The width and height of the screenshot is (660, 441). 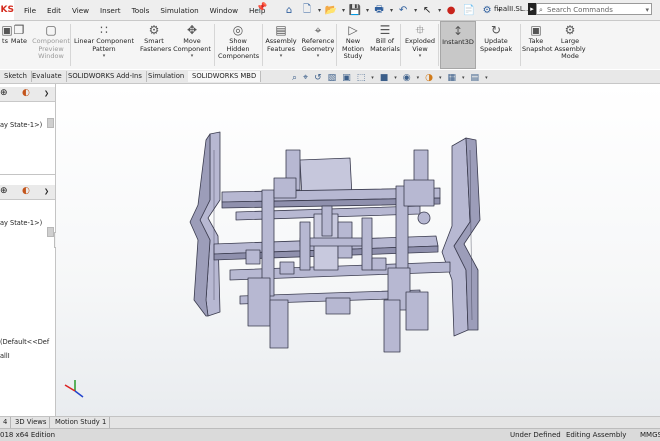 What do you see at coordinates (31, 422) in the screenshot?
I see `tab-3d-views: 3D Views` at bounding box center [31, 422].